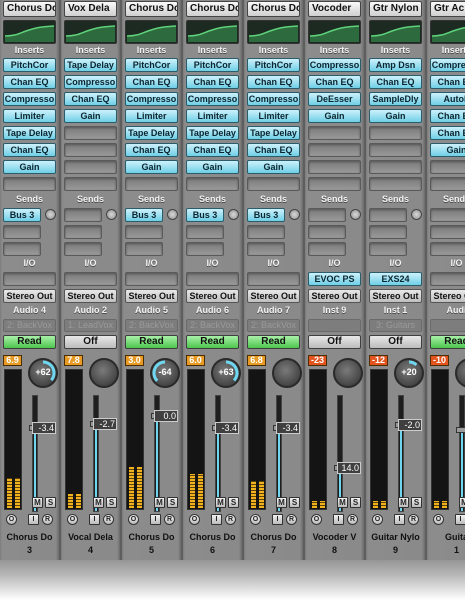 The image size is (465, 608). What do you see at coordinates (409, 373) in the screenshot?
I see `pan-knob: +20` at bounding box center [409, 373].